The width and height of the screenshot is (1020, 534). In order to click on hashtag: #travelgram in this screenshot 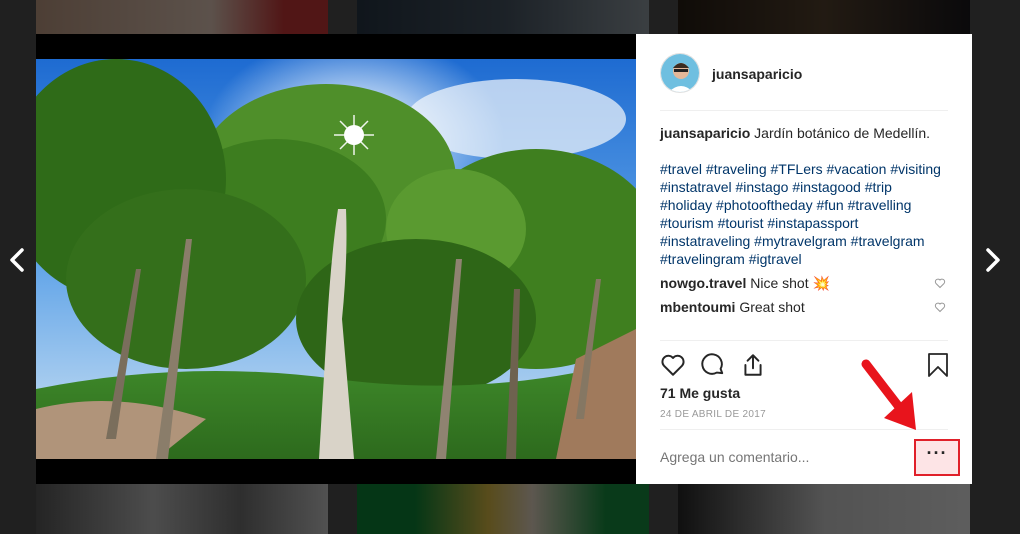, I will do `click(888, 241)`.